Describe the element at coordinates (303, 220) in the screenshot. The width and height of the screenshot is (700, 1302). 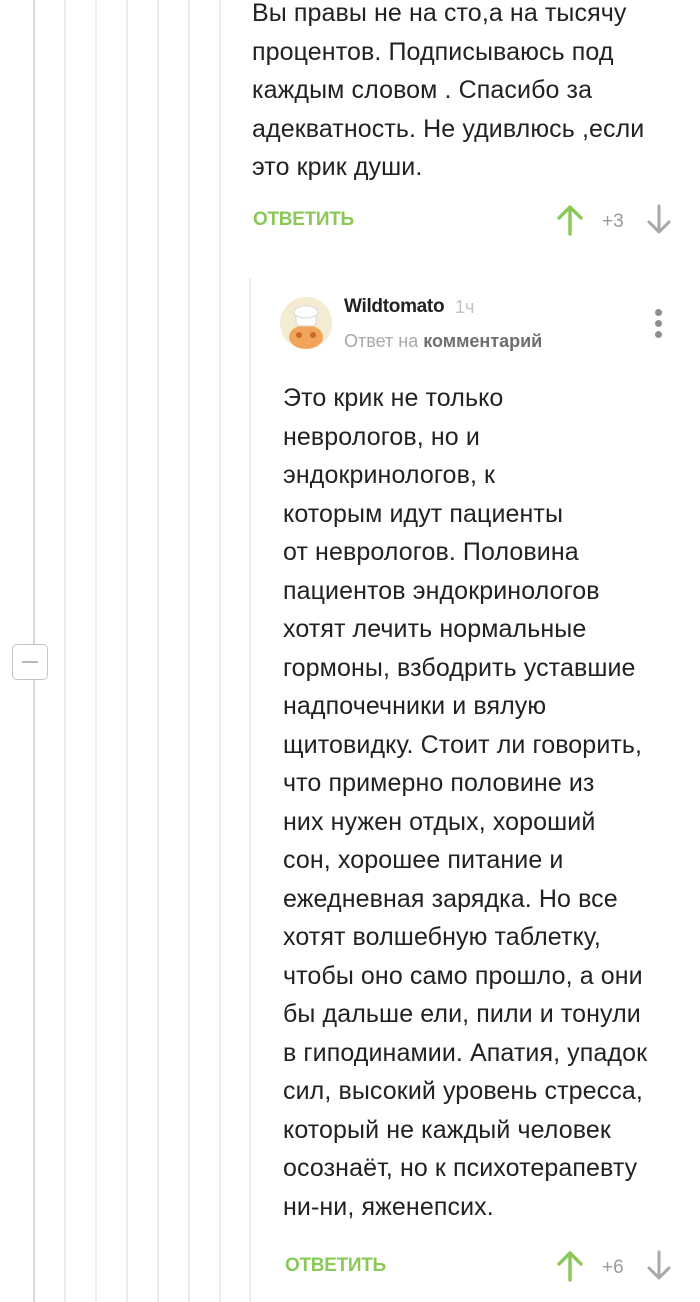
I see `parent-reply-button: ОТВЕТИТЬ` at that location.